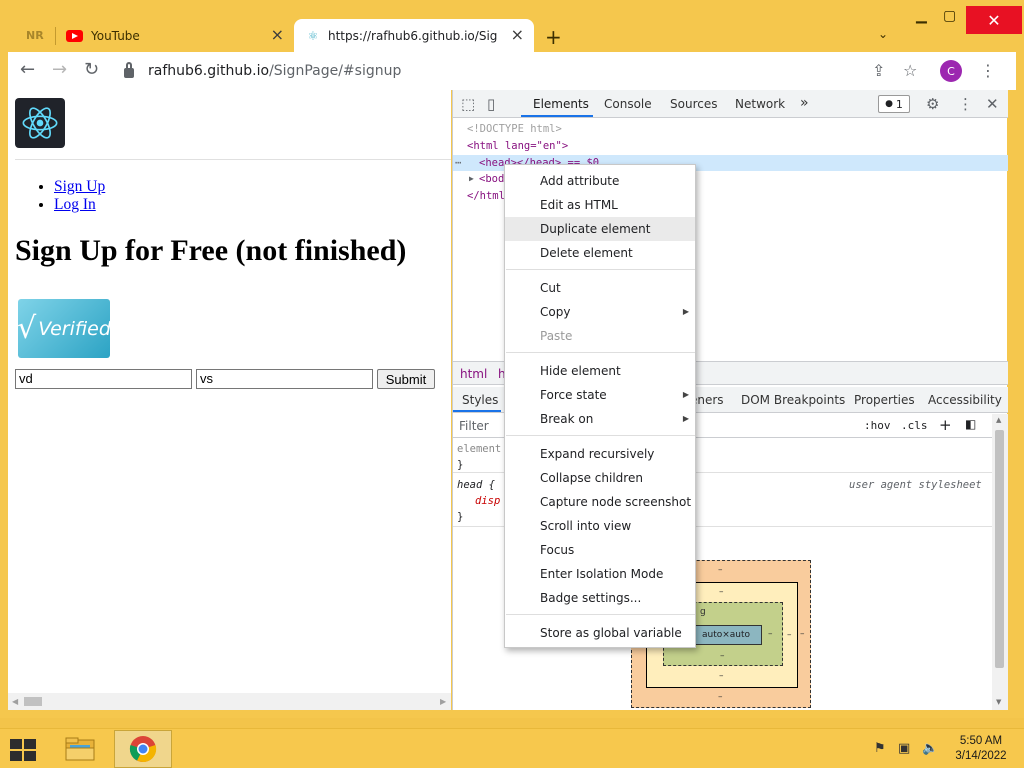  I want to click on windows-start-icon, so click(23, 750).